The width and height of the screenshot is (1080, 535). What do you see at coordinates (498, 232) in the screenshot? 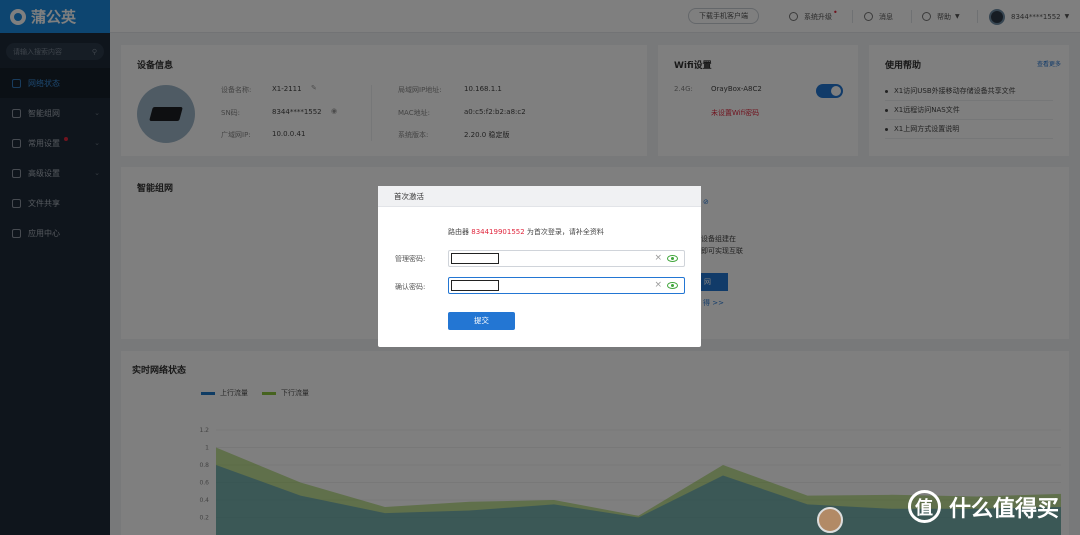
I see `router-sn: 834419901552` at bounding box center [498, 232].